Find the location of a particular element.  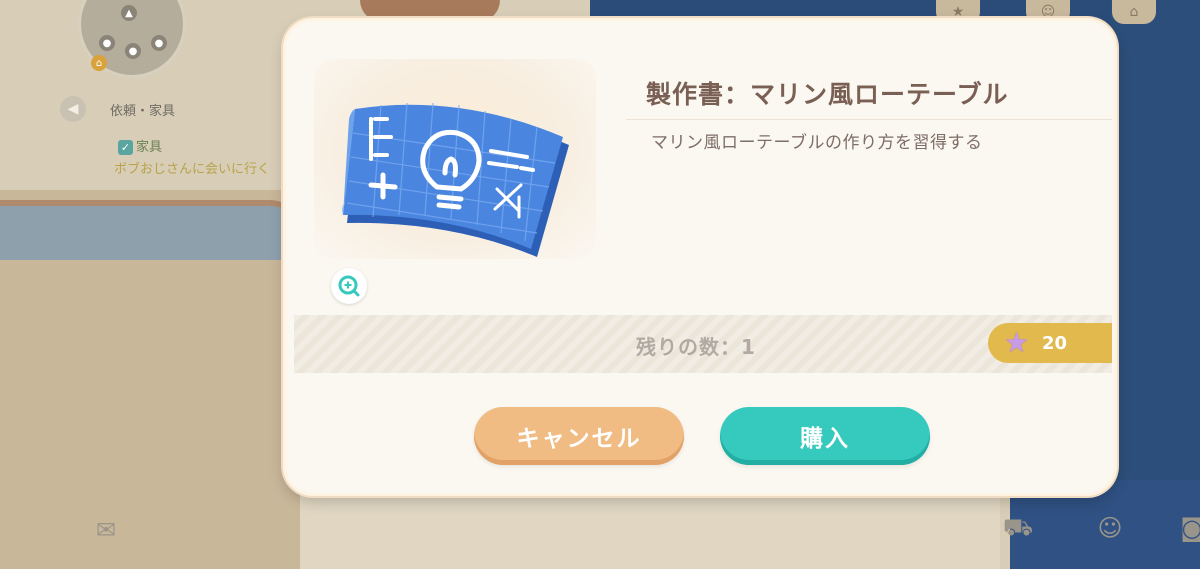

quest-task: ✓ 家具 is located at coordinates (140, 145).